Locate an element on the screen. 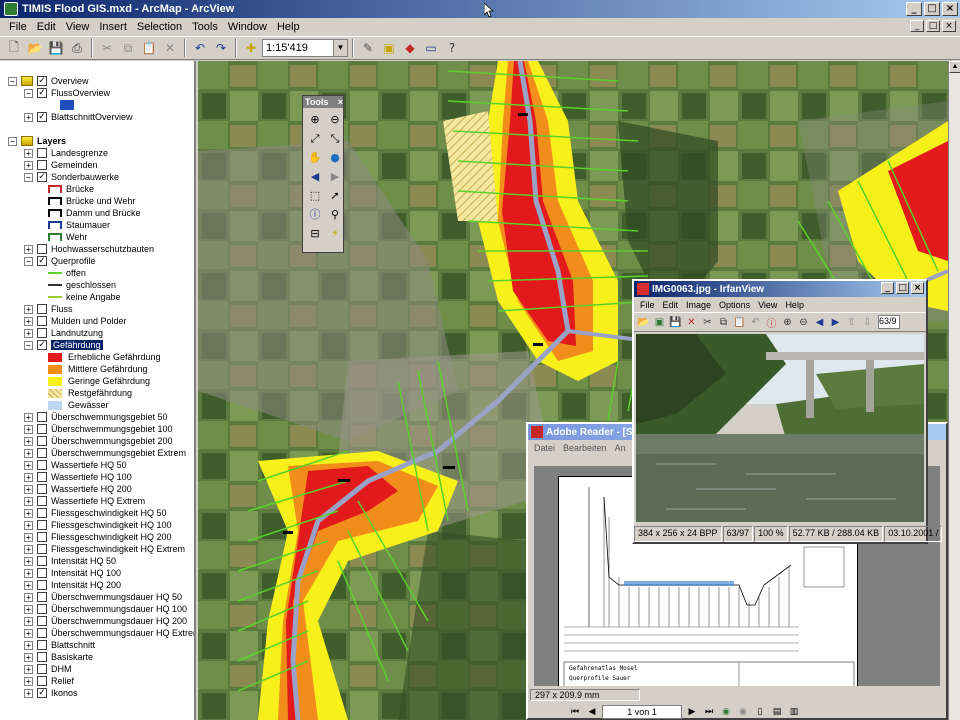  toc-layer: + Wassertiefe HQ Extrem is located at coordinates (84, 501).